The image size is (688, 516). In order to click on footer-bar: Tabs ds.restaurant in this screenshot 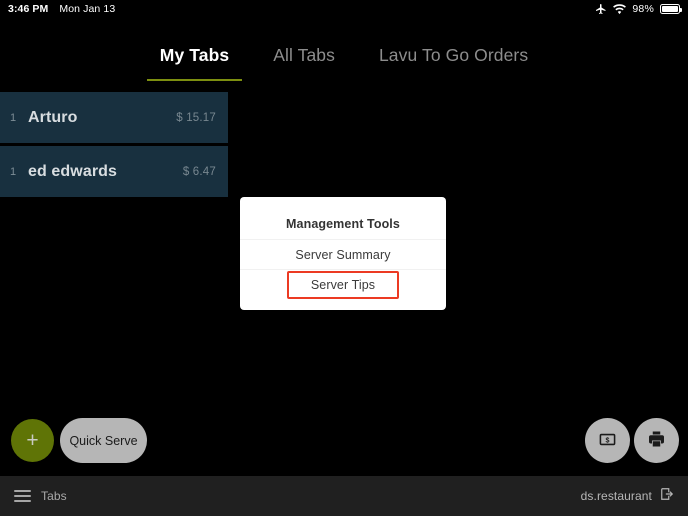, I will do `click(344, 496)`.